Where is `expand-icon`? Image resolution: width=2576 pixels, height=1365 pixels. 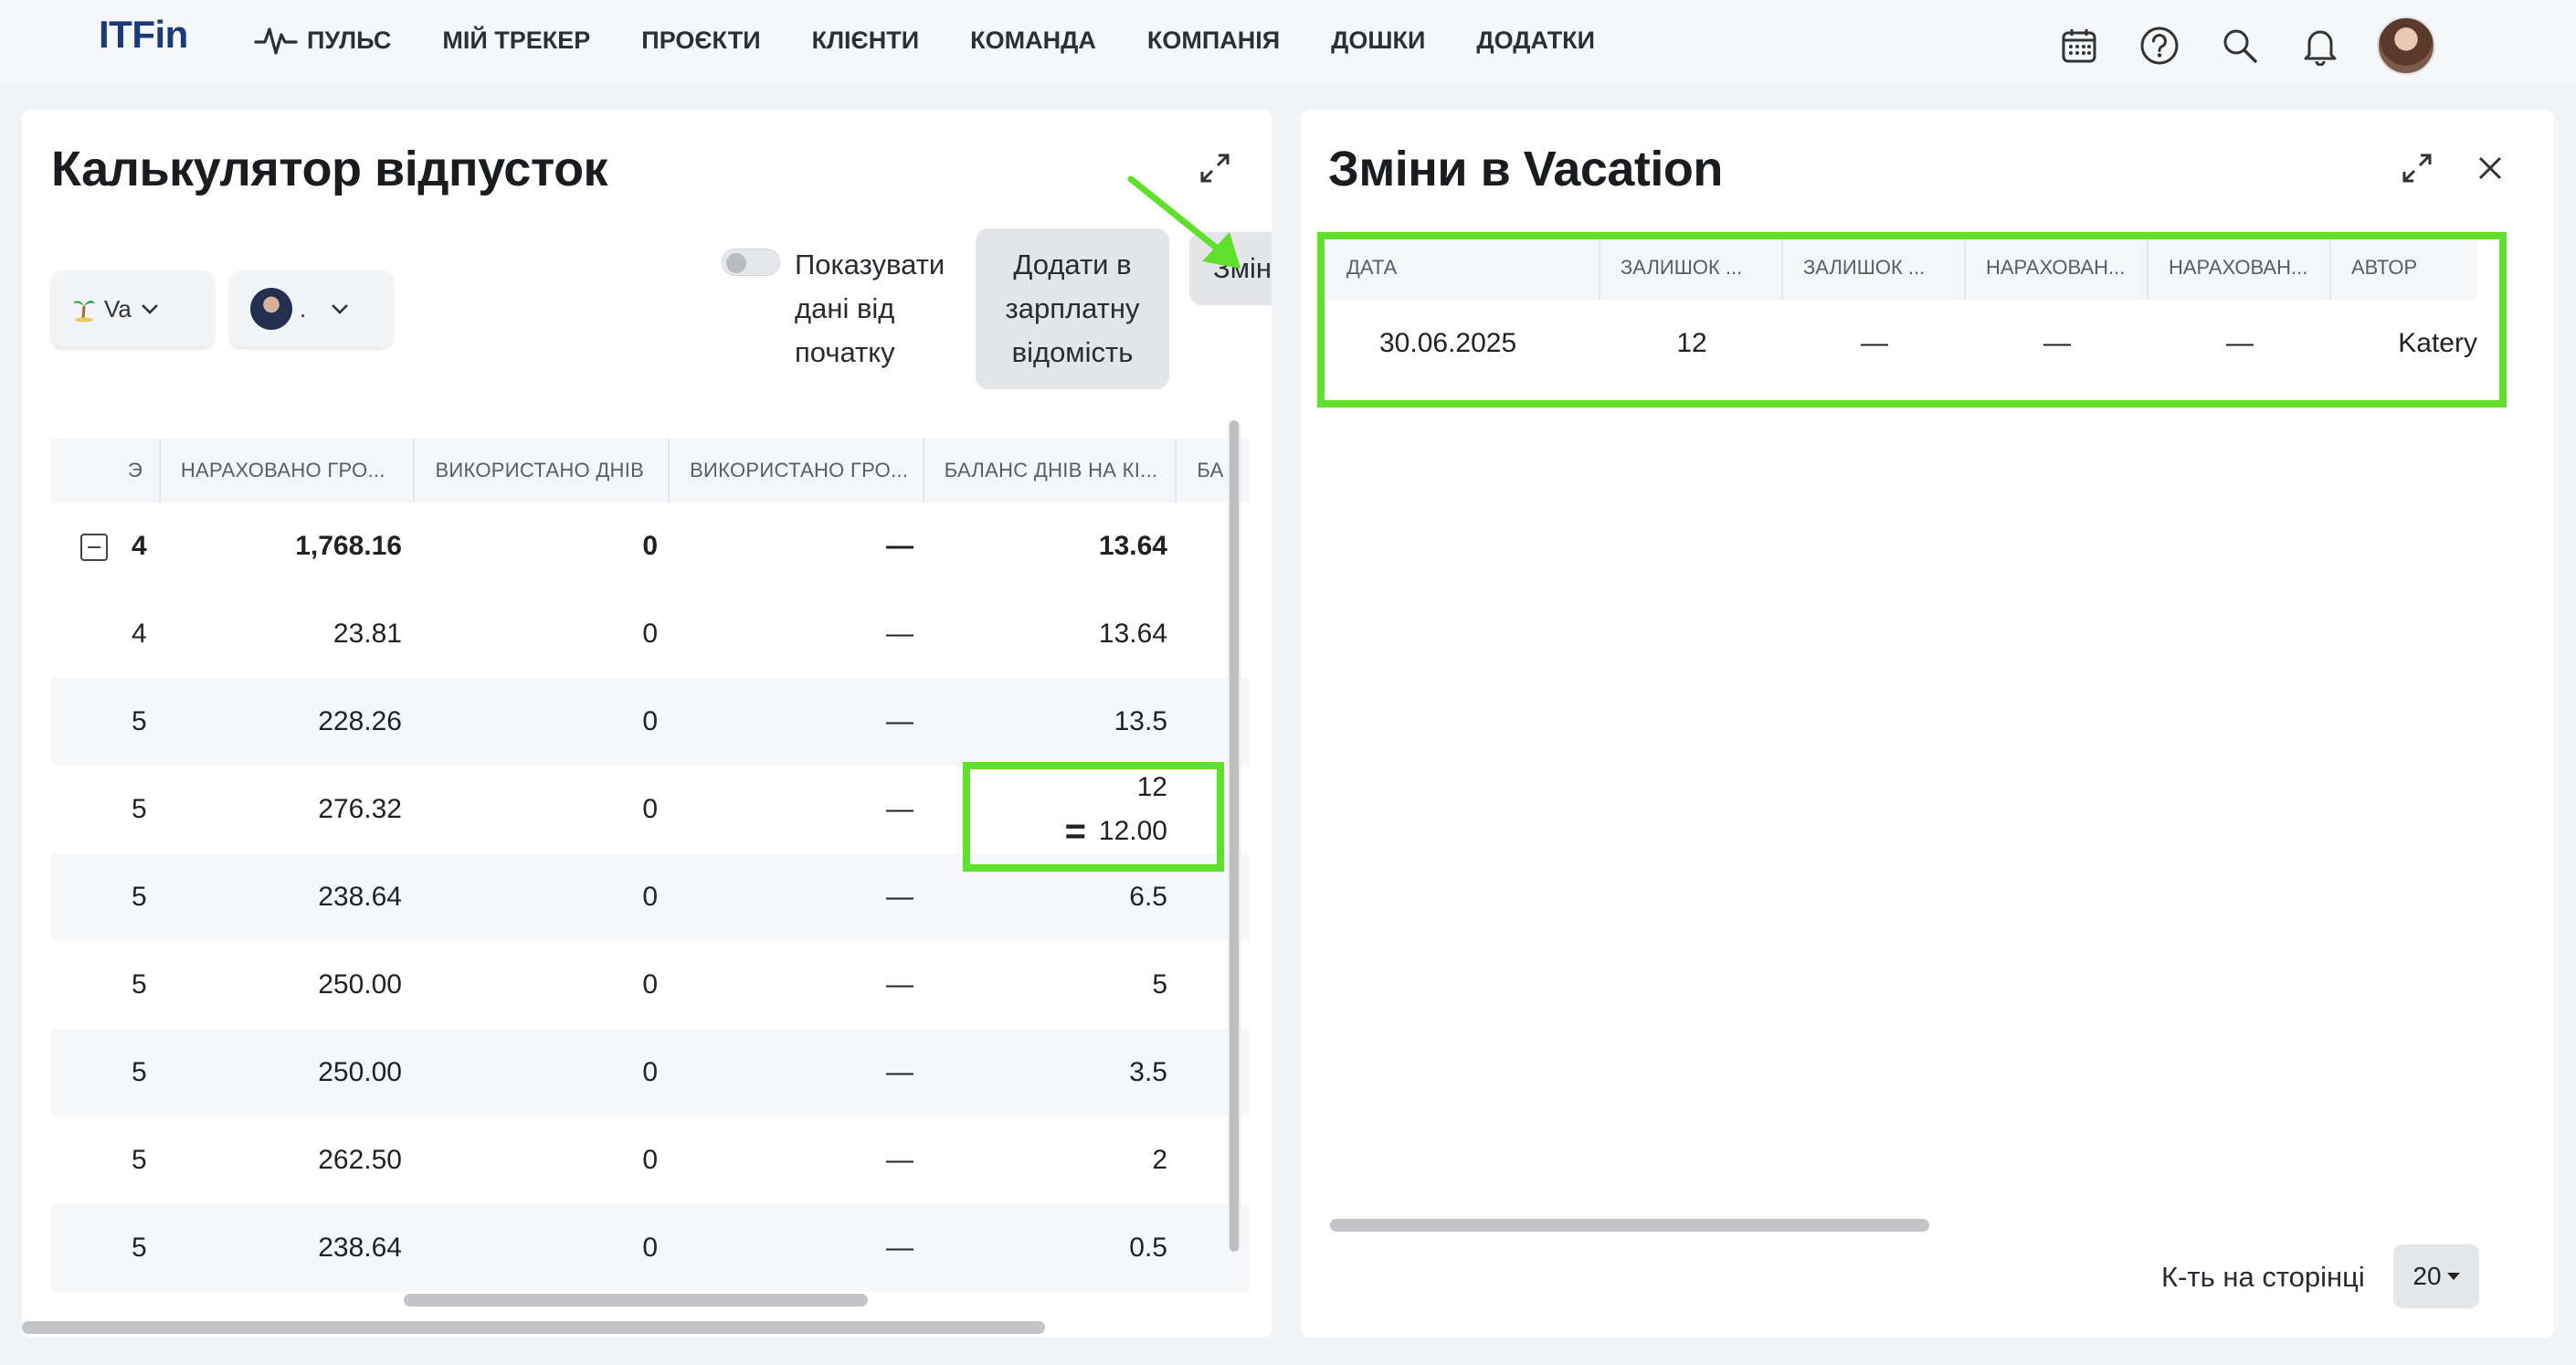
expand-icon is located at coordinates (2417, 168).